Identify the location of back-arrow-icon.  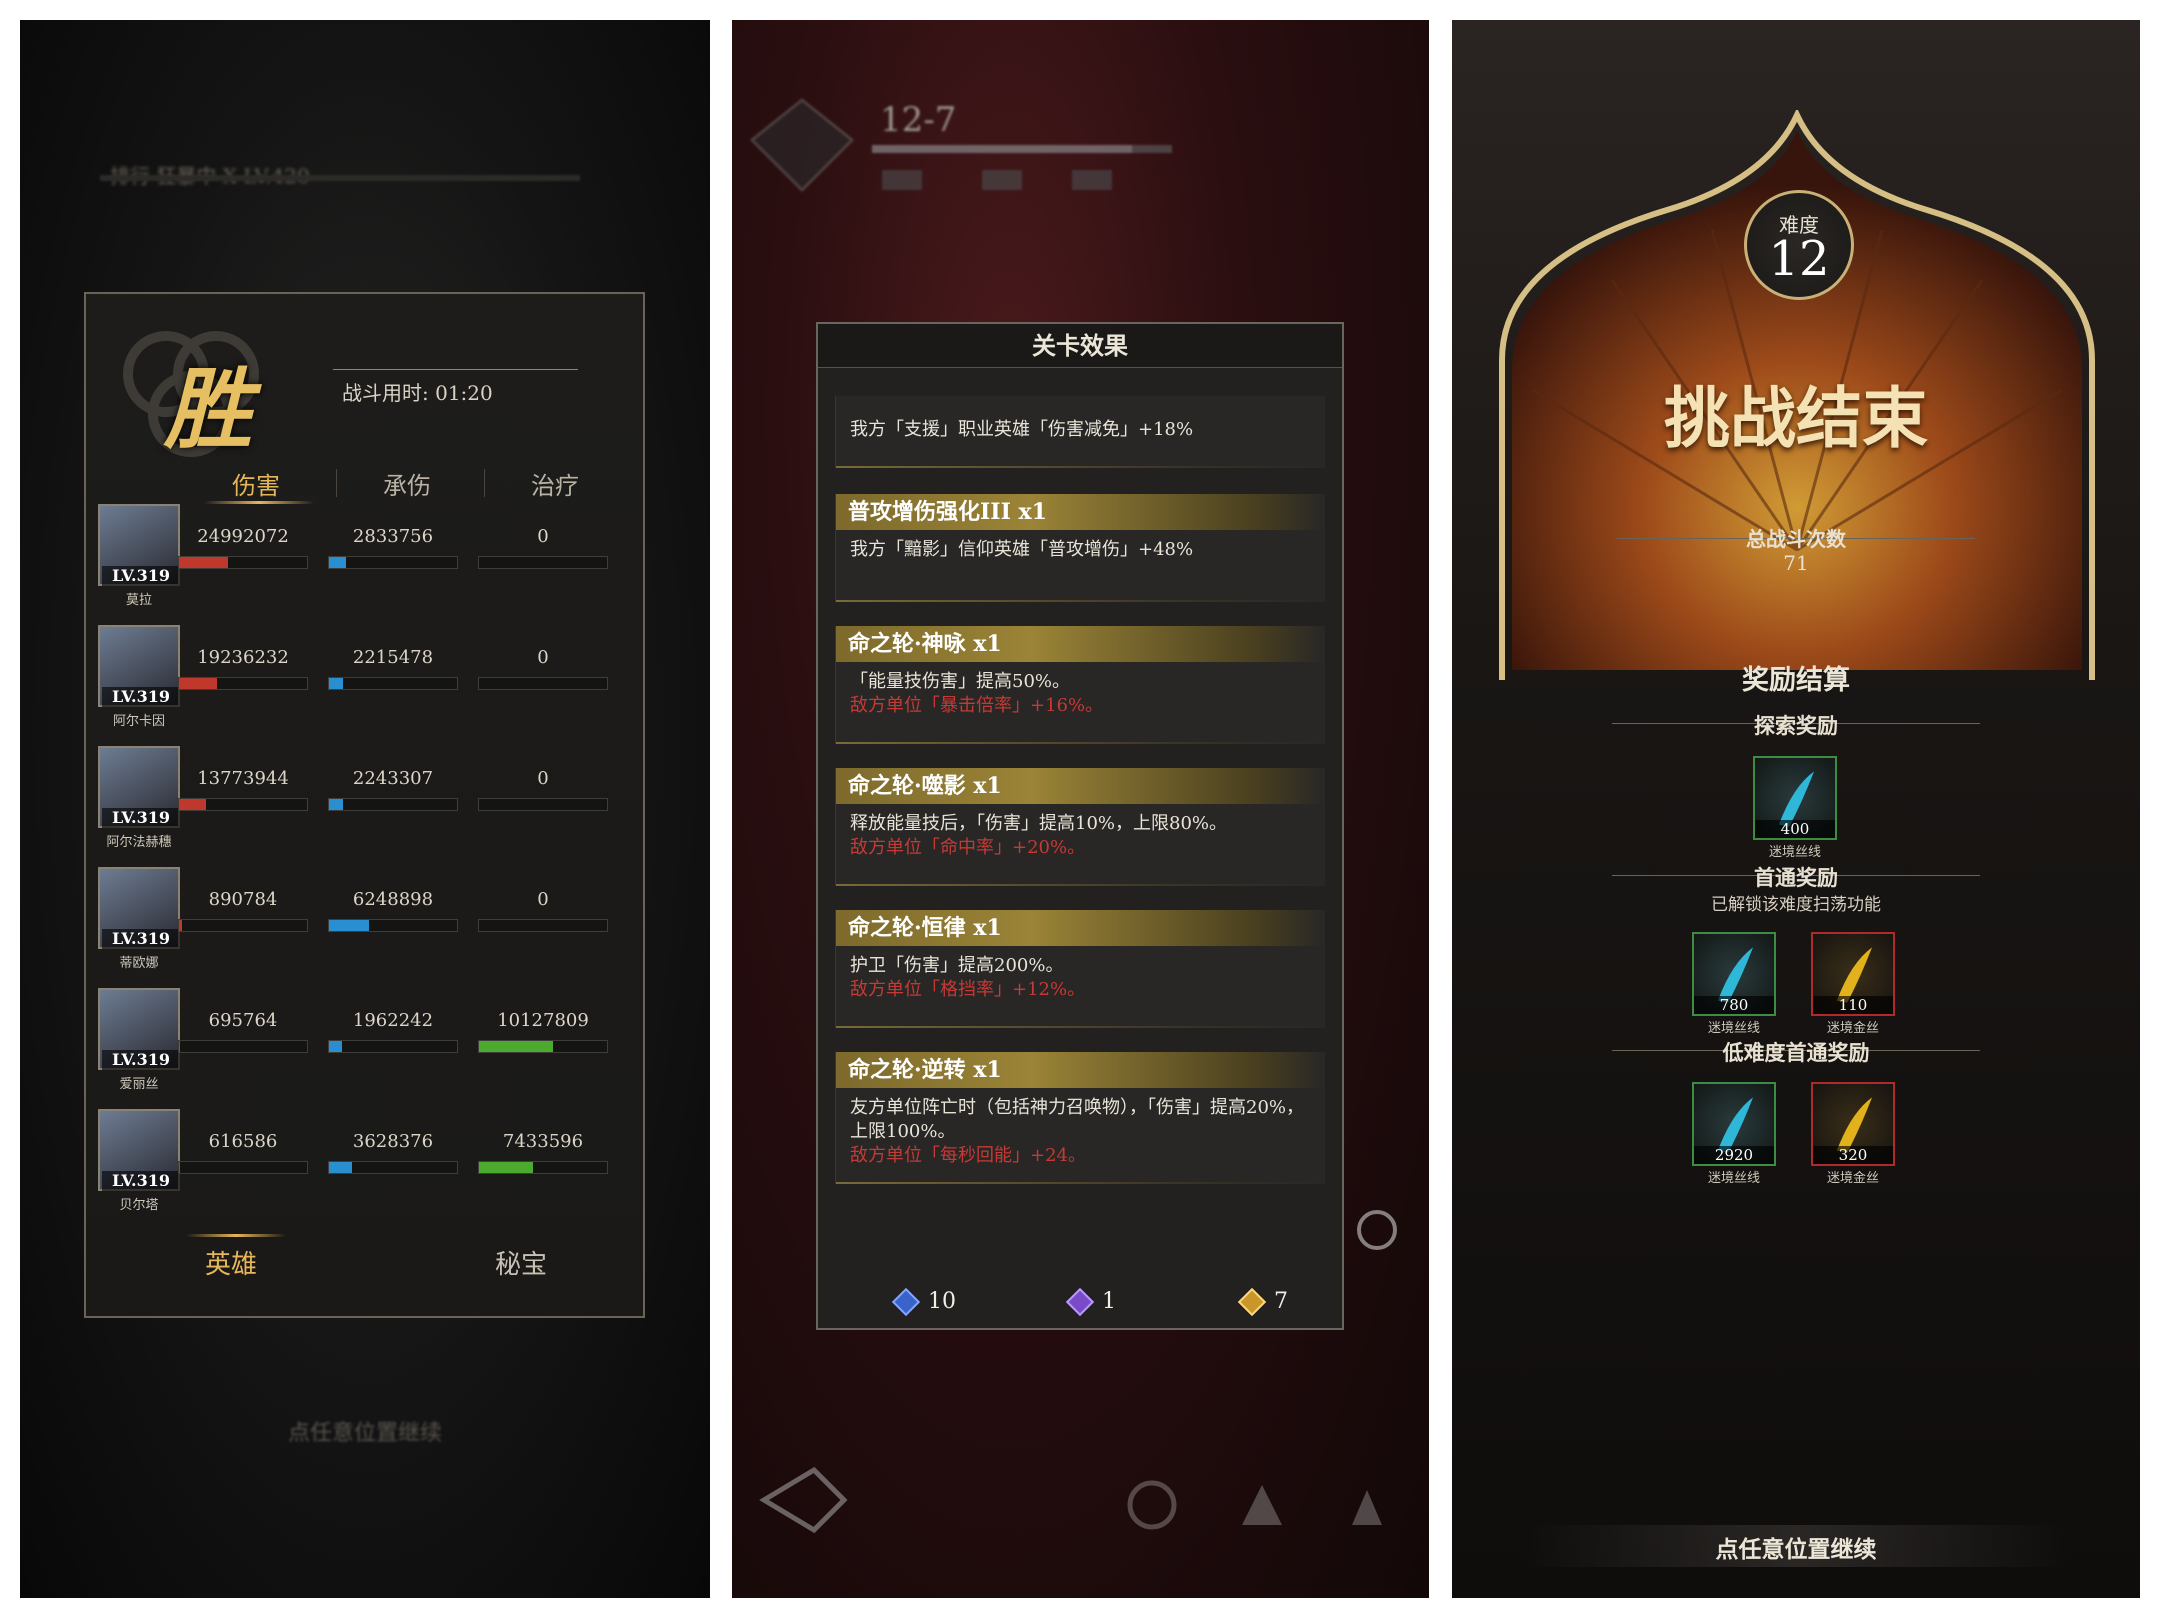
(804, 1500).